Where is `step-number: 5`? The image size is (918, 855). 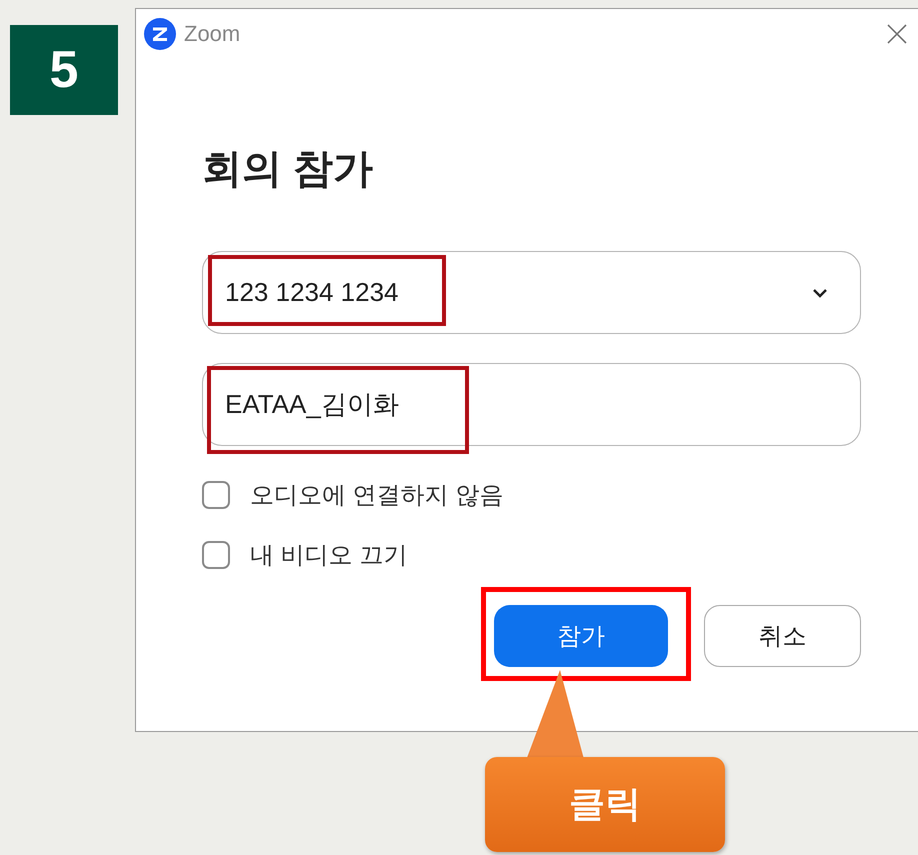
step-number: 5 is located at coordinates (64, 70).